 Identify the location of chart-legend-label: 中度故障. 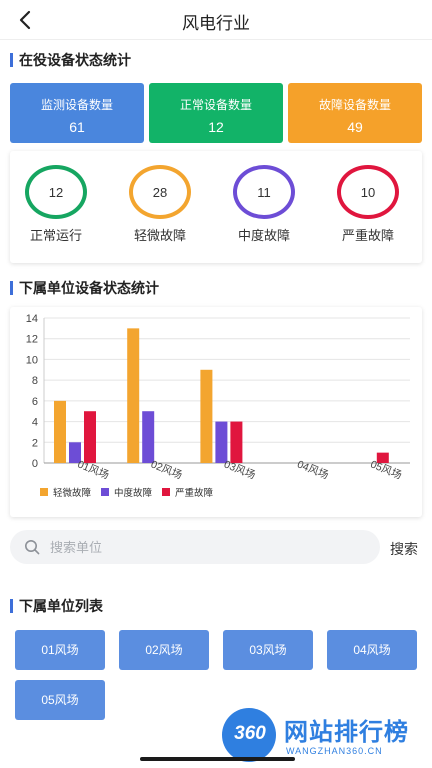
(133, 493).